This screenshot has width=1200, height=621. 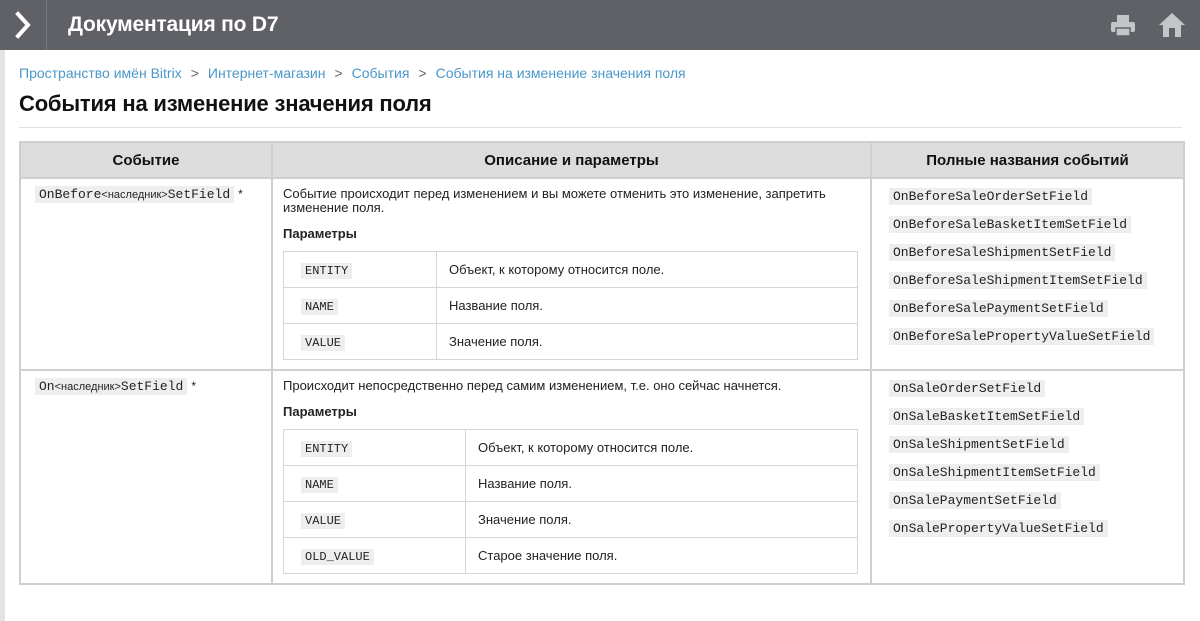 What do you see at coordinates (571, 160) in the screenshot?
I see `column-header-description: Описание и параметры` at bounding box center [571, 160].